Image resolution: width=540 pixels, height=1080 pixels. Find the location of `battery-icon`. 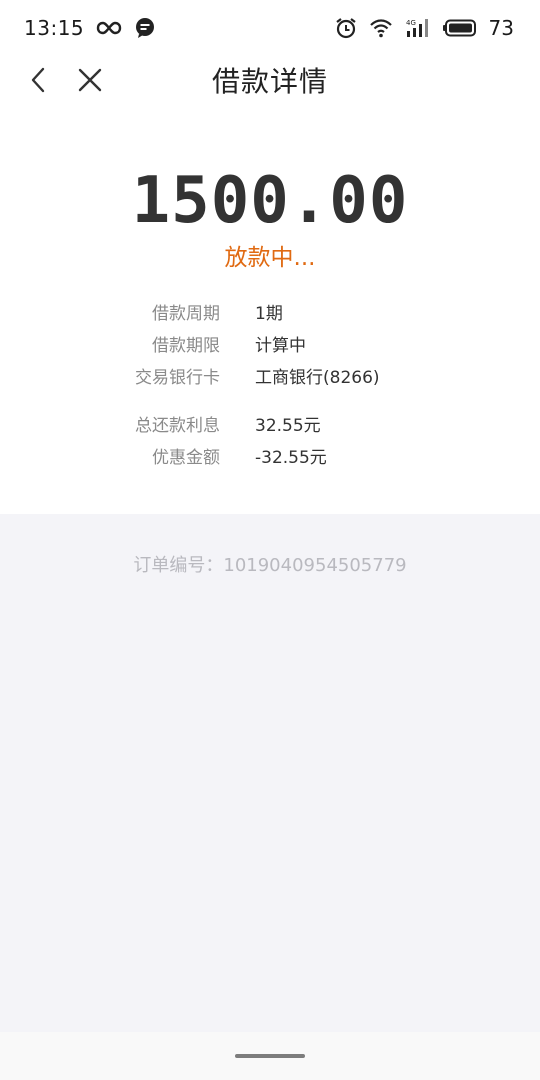

battery-icon is located at coordinates (459, 28).